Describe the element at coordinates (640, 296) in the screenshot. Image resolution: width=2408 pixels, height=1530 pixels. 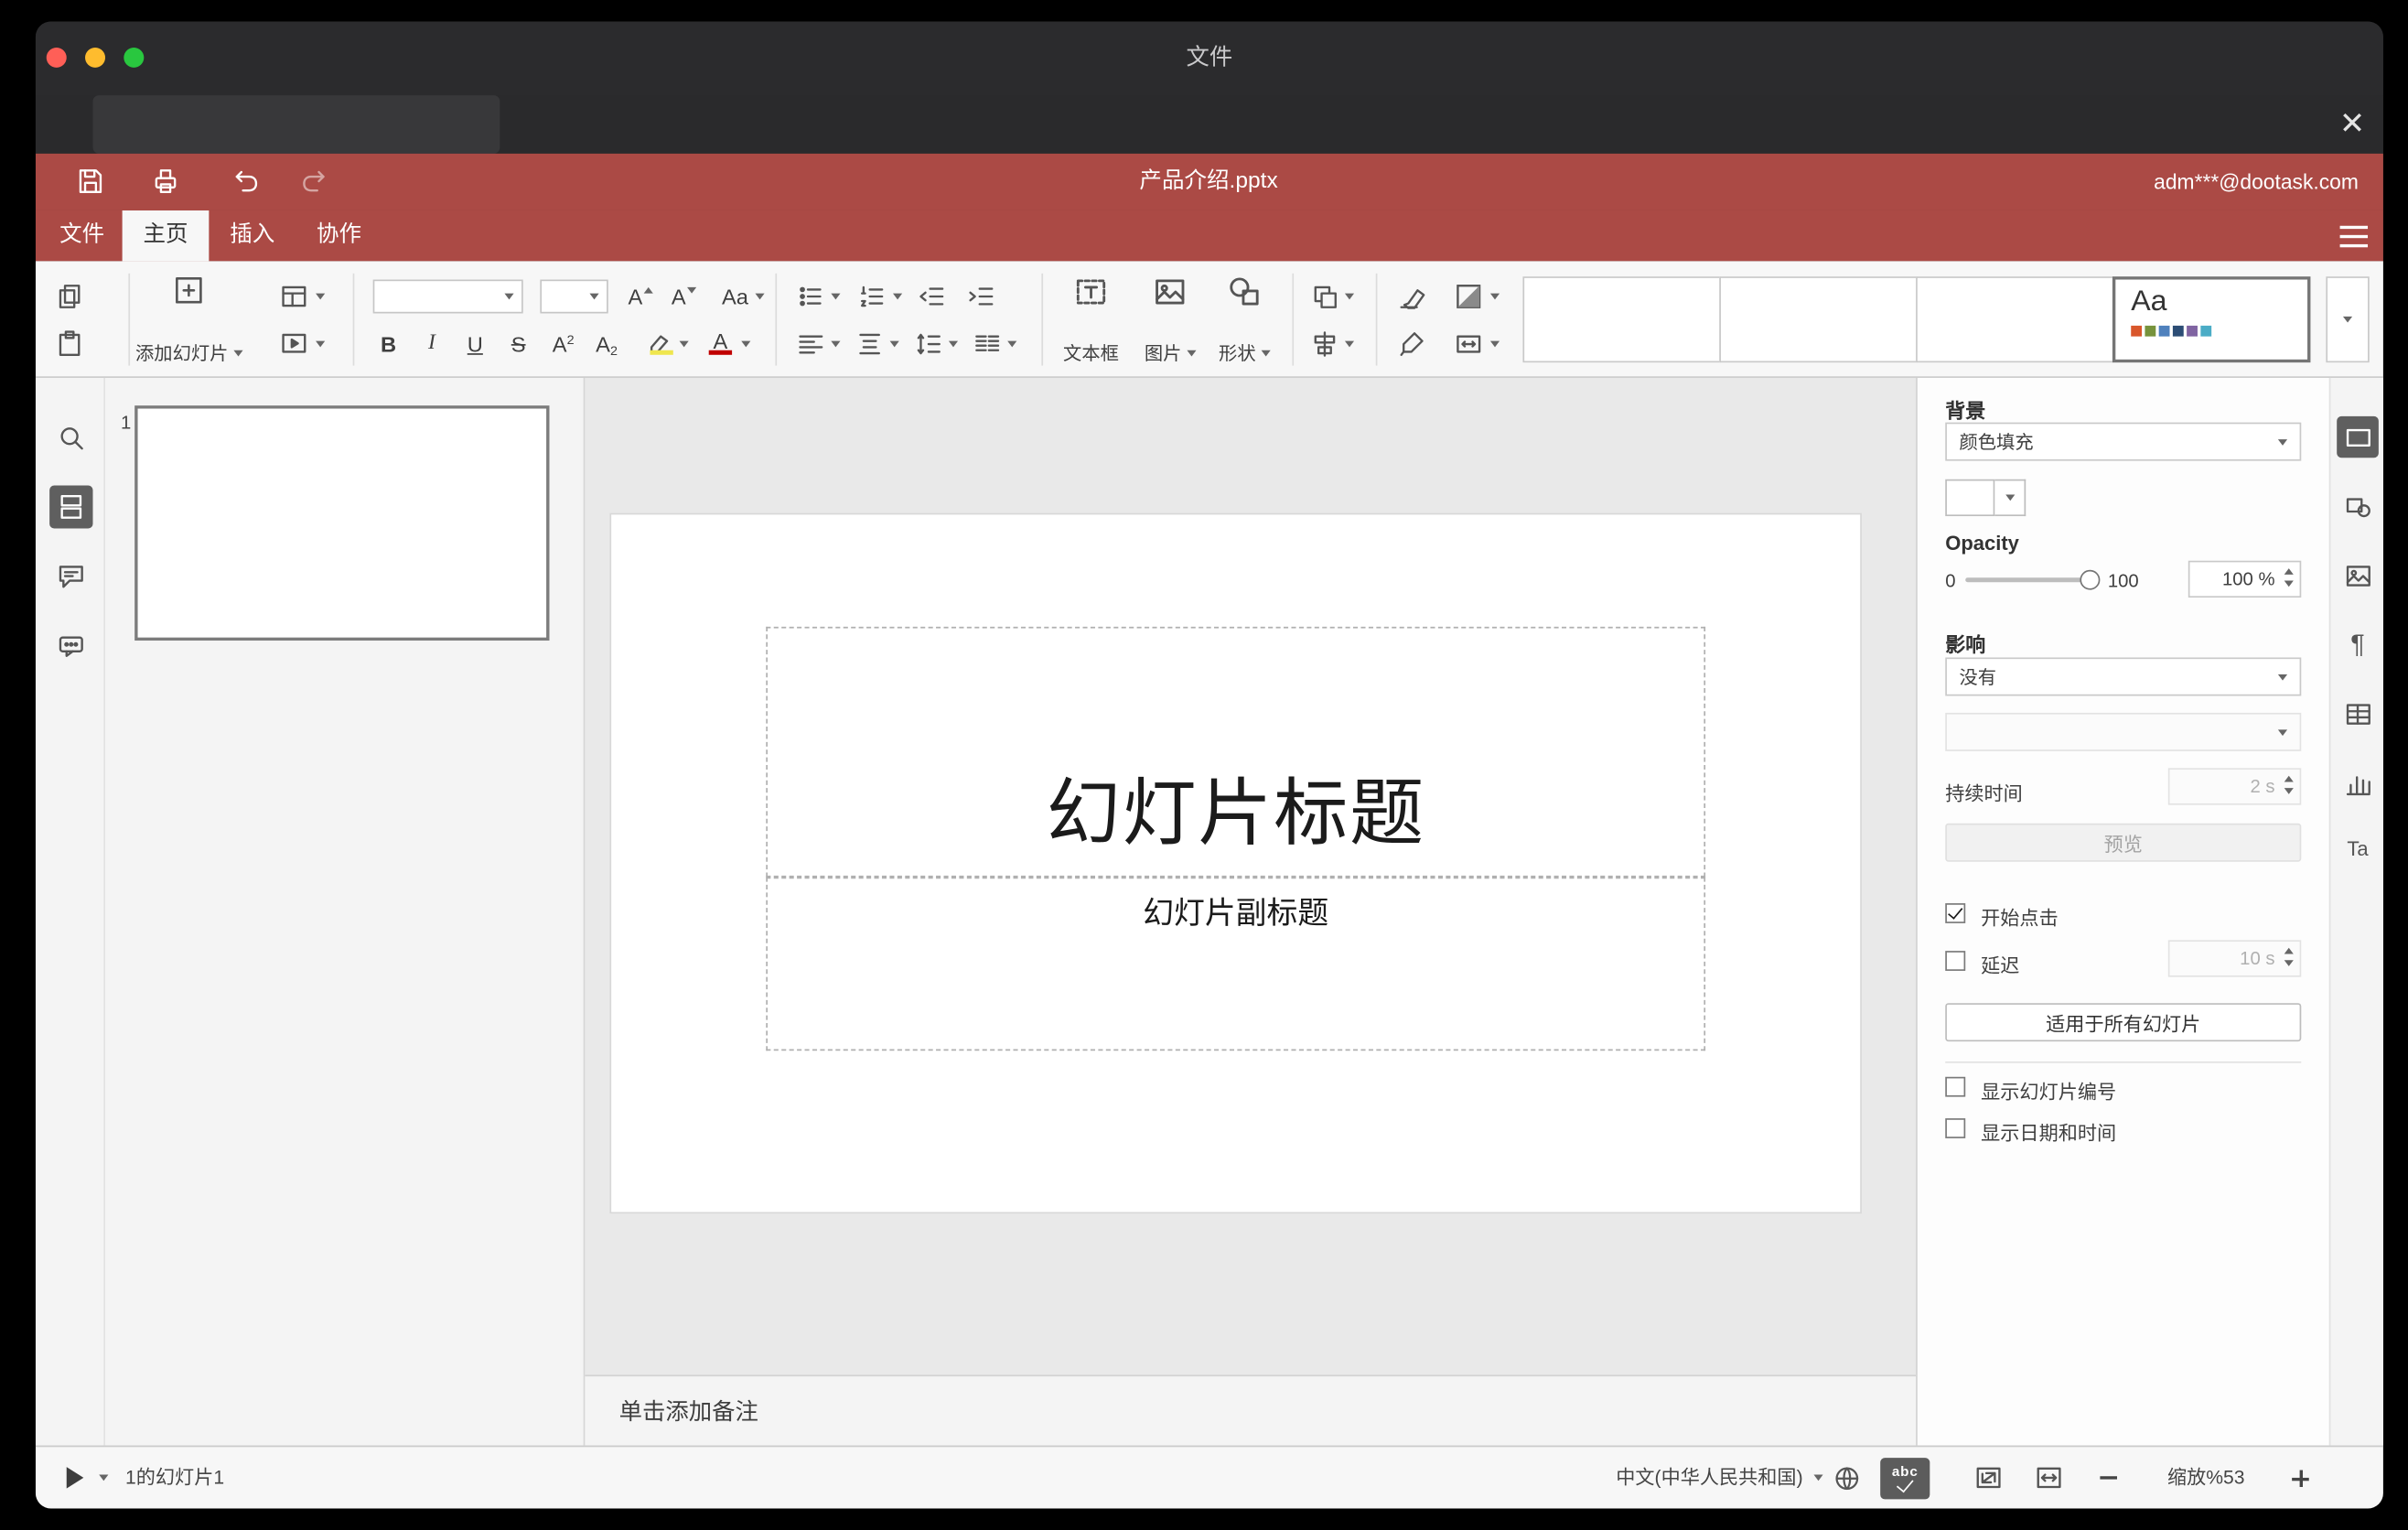
I see `increase-font-button: A` at that location.